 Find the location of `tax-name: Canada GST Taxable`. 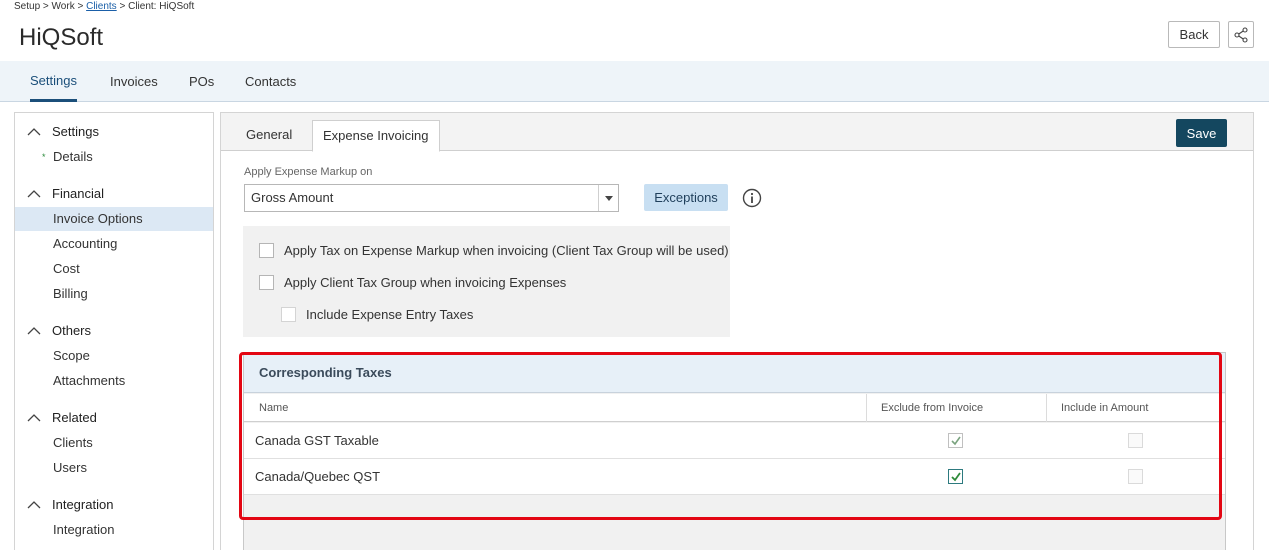

tax-name: Canada GST Taxable is located at coordinates (317, 440).